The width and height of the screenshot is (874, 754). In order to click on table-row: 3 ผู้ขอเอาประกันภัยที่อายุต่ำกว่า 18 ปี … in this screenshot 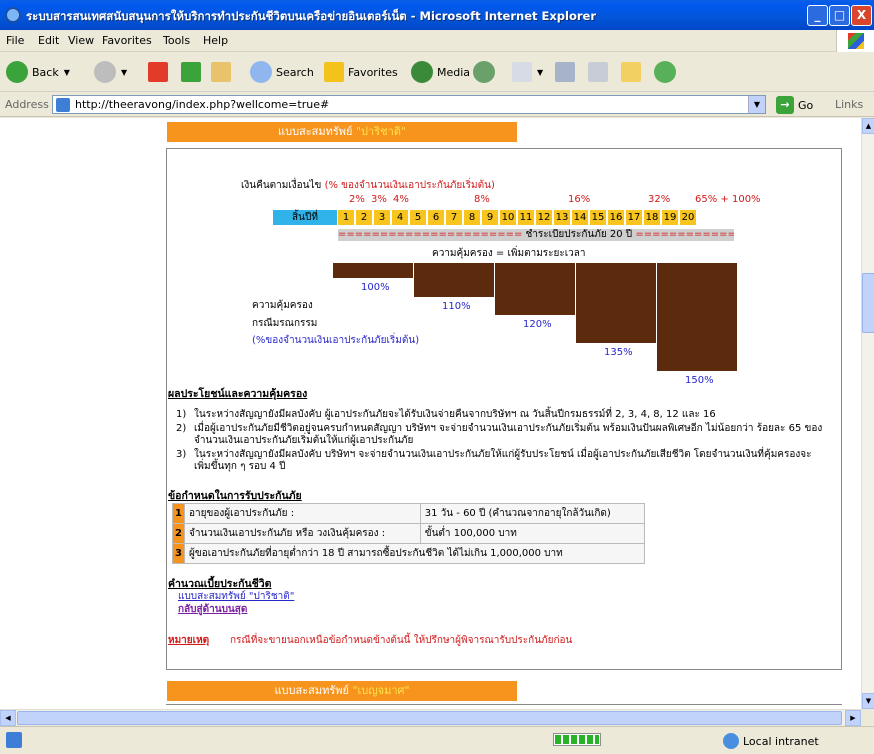, I will do `click(408, 553)`.